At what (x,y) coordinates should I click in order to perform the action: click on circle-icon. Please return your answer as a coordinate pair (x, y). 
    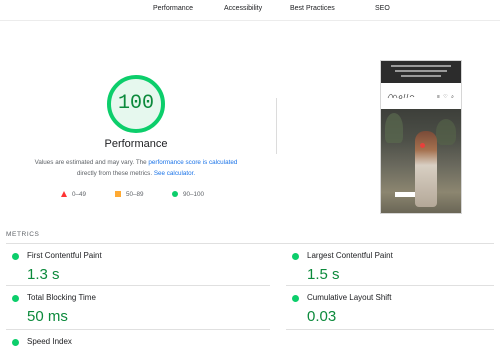
    Looking at the image, I should click on (175, 194).